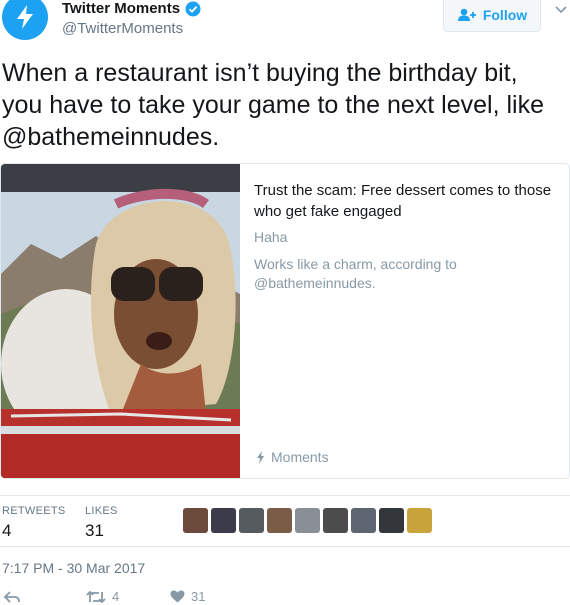  I want to click on retweets-stat: RETWEETS 4, so click(34, 523).